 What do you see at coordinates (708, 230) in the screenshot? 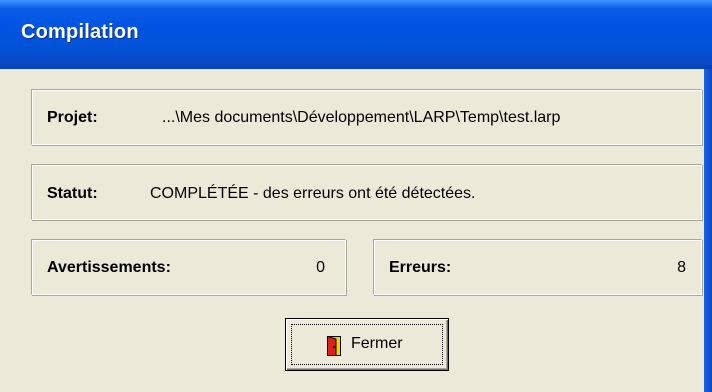
I see `window-right-border` at bounding box center [708, 230].